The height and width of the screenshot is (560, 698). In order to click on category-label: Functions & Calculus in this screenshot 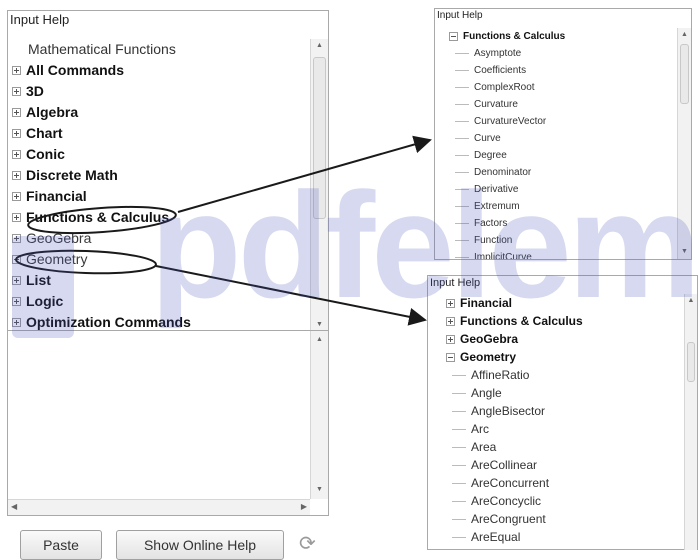, I will do `click(514, 36)`.